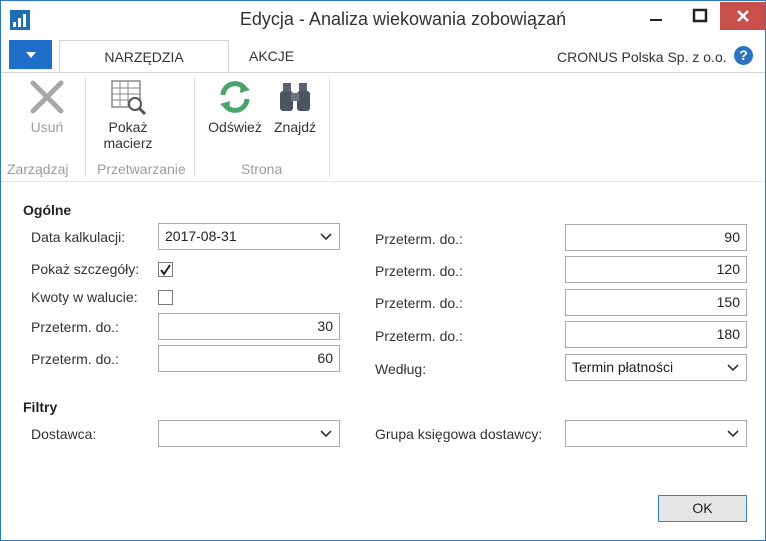  I want to click on company-name: CRONUS Polska Sp. z o.o., so click(642, 57).